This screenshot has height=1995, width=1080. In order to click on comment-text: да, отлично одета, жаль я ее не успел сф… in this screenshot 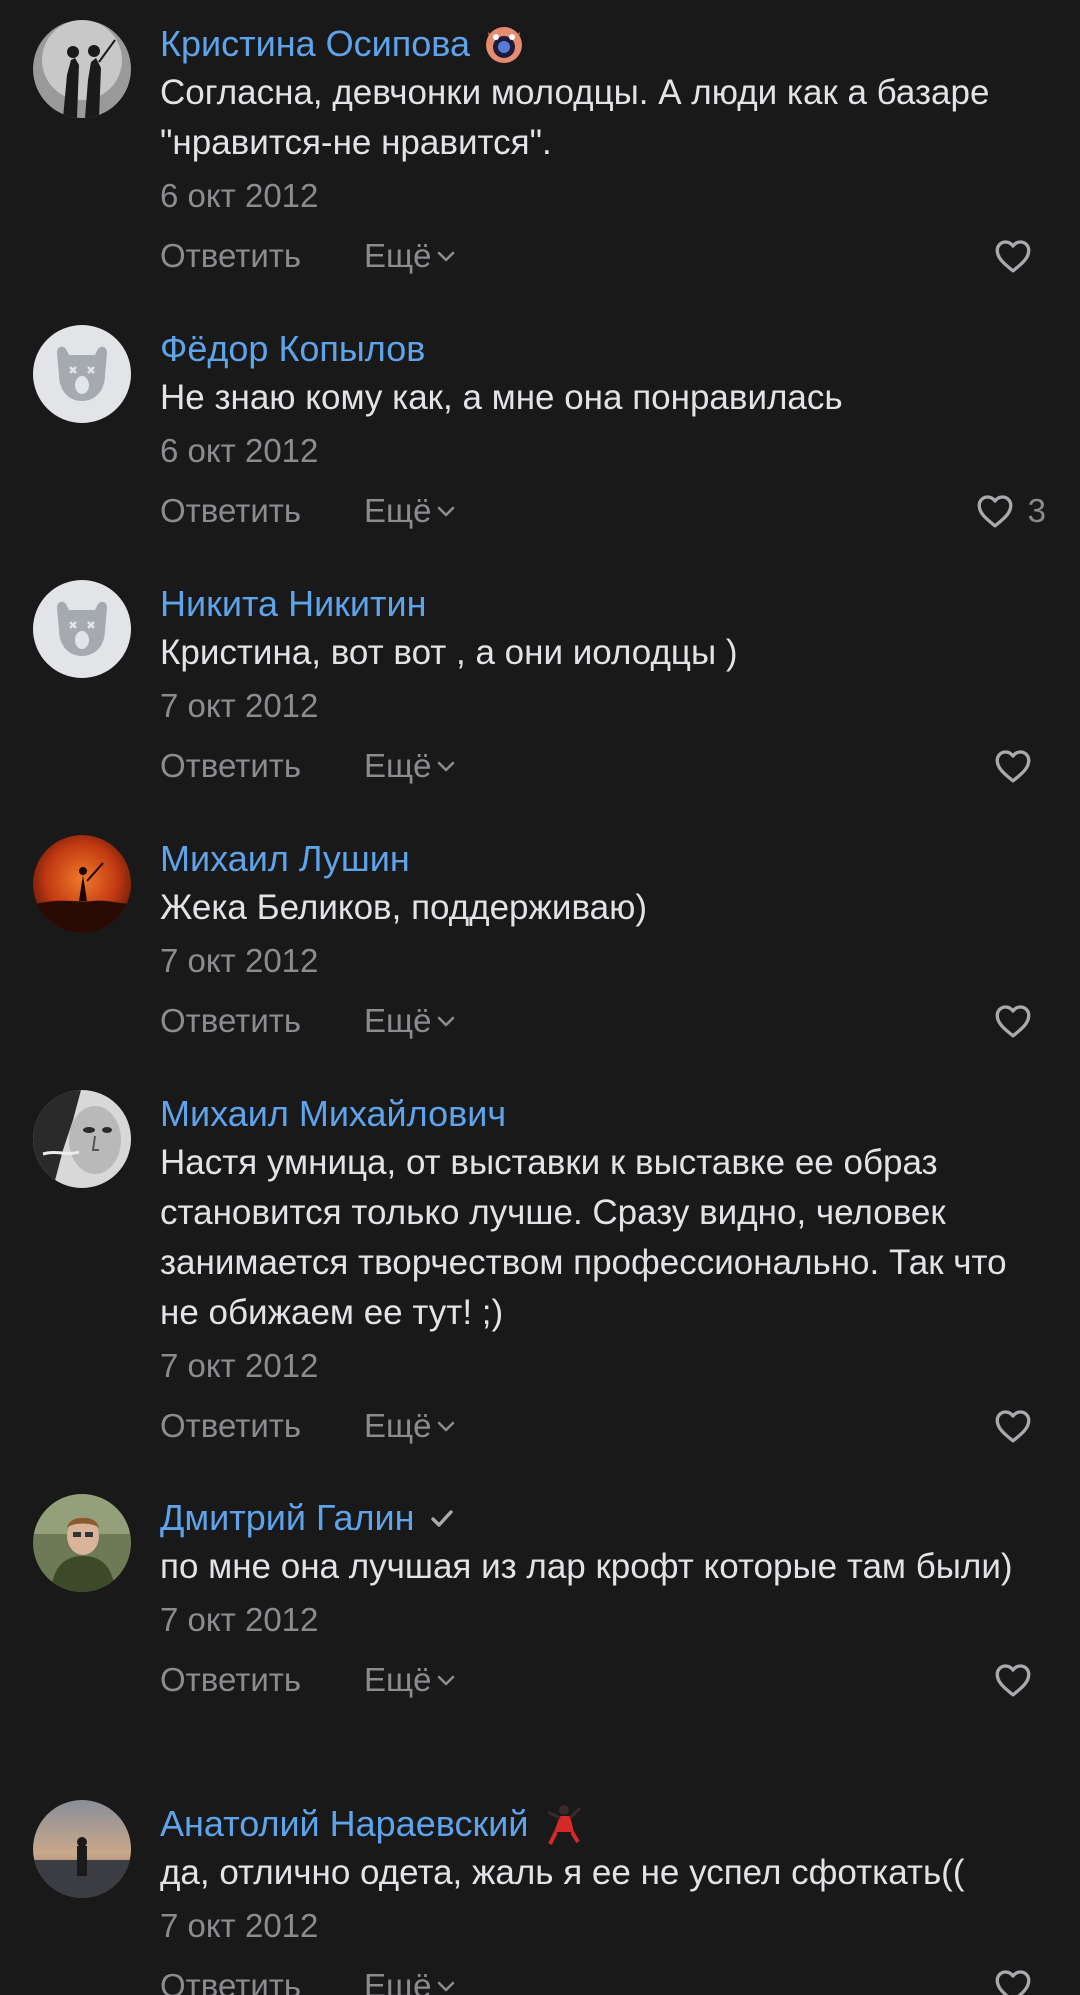, I will do `click(562, 1872)`.